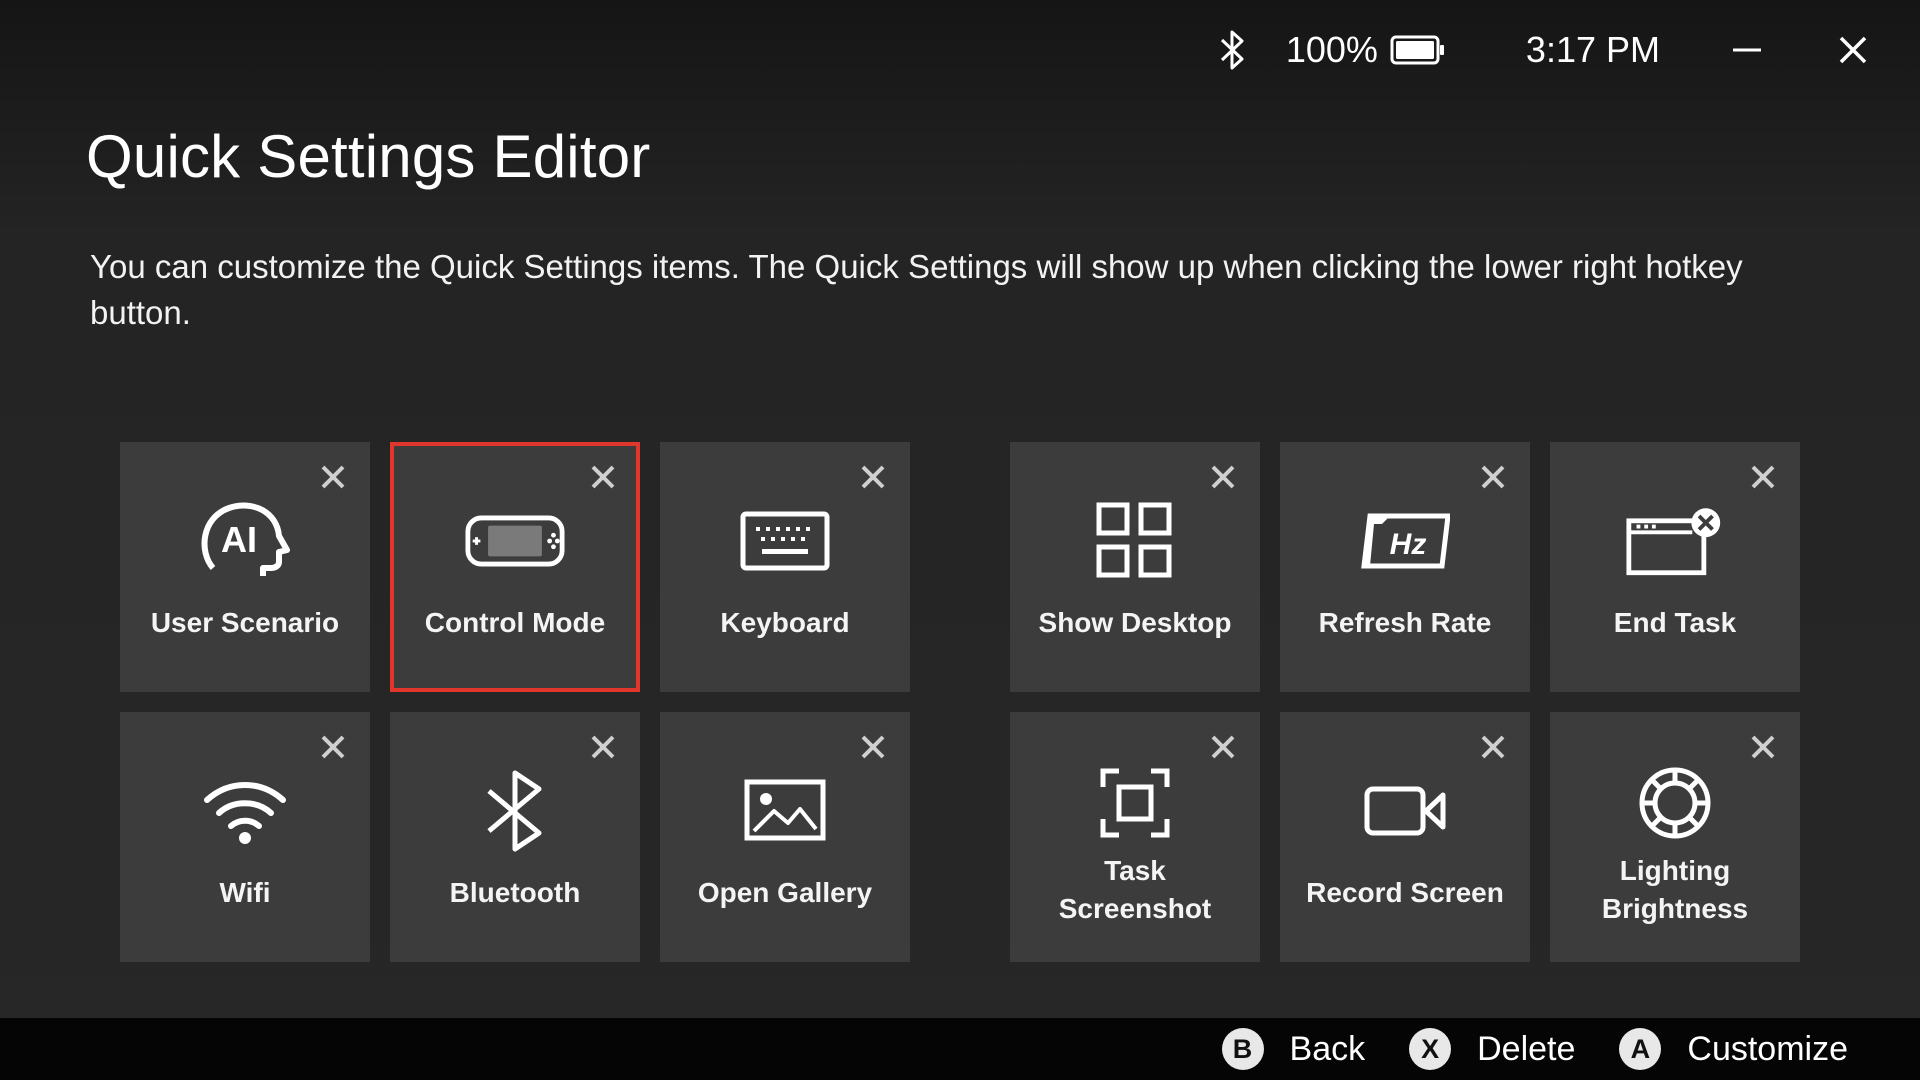 The height and width of the screenshot is (1080, 1920). I want to click on screenshot-frame-icon, so click(1135, 803).